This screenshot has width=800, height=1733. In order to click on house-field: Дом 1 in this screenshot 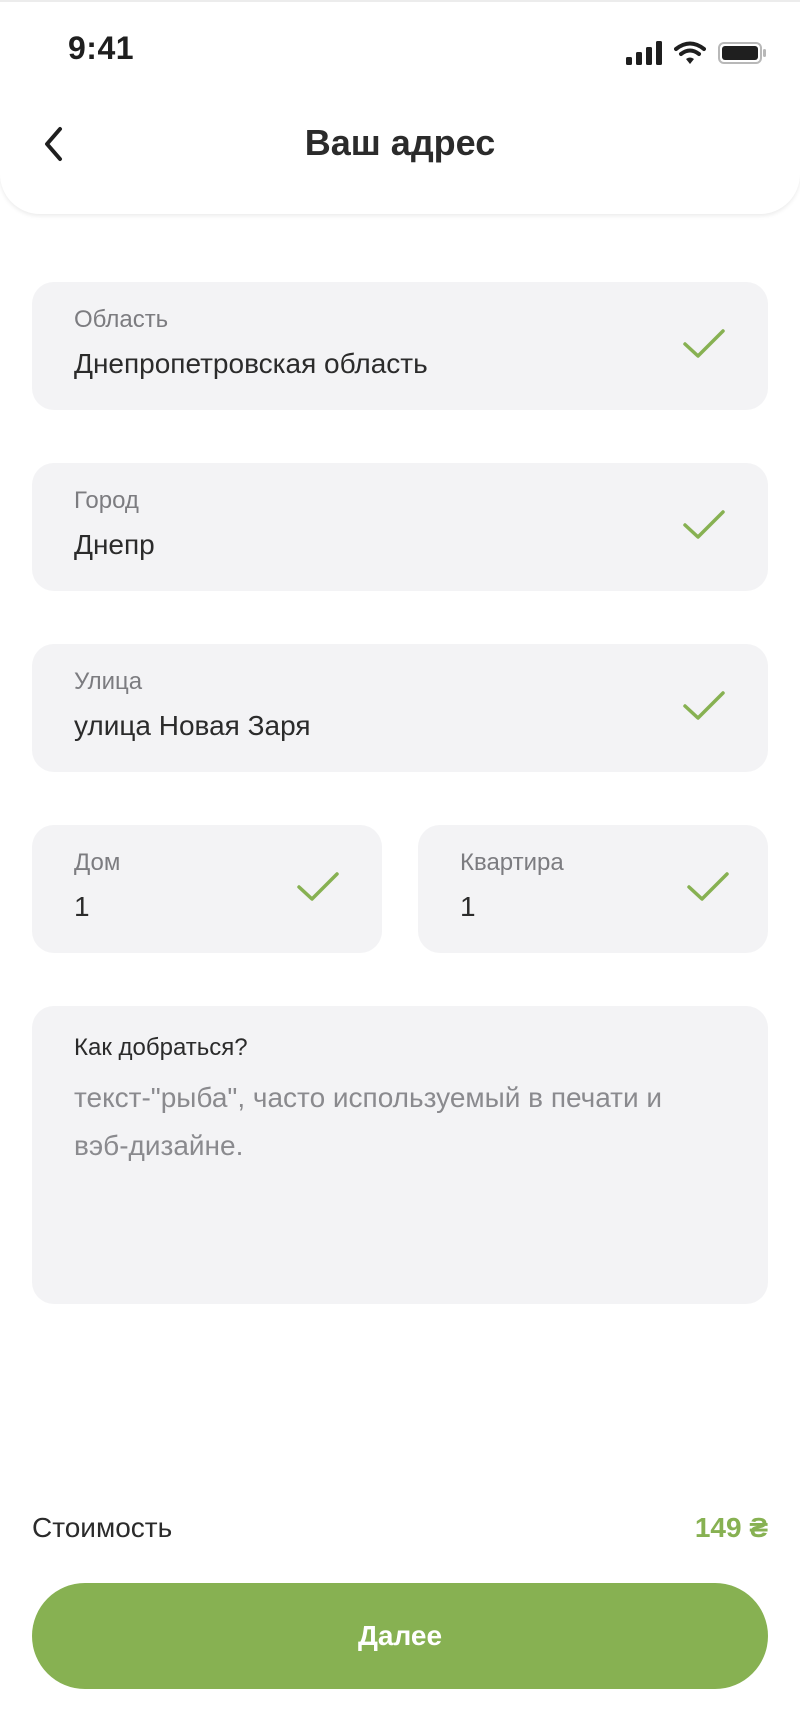, I will do `click(207, 889)`.